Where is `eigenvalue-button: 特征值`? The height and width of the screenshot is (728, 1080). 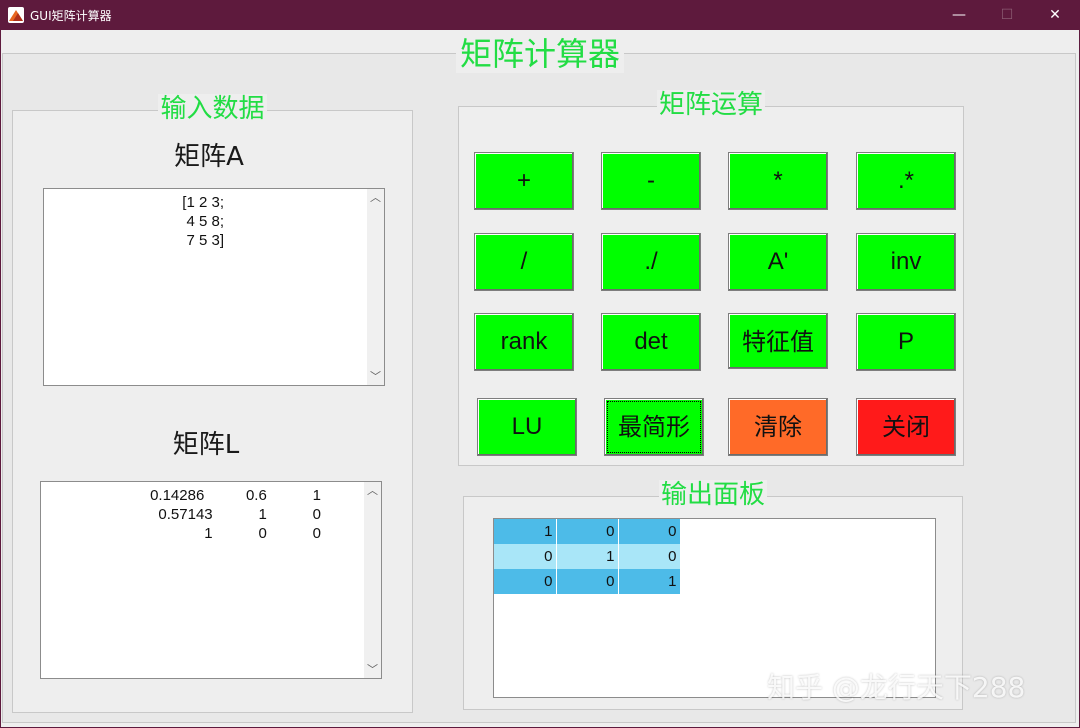 eigenvalue-button: 特征值 is located at coordinates (778, 341).